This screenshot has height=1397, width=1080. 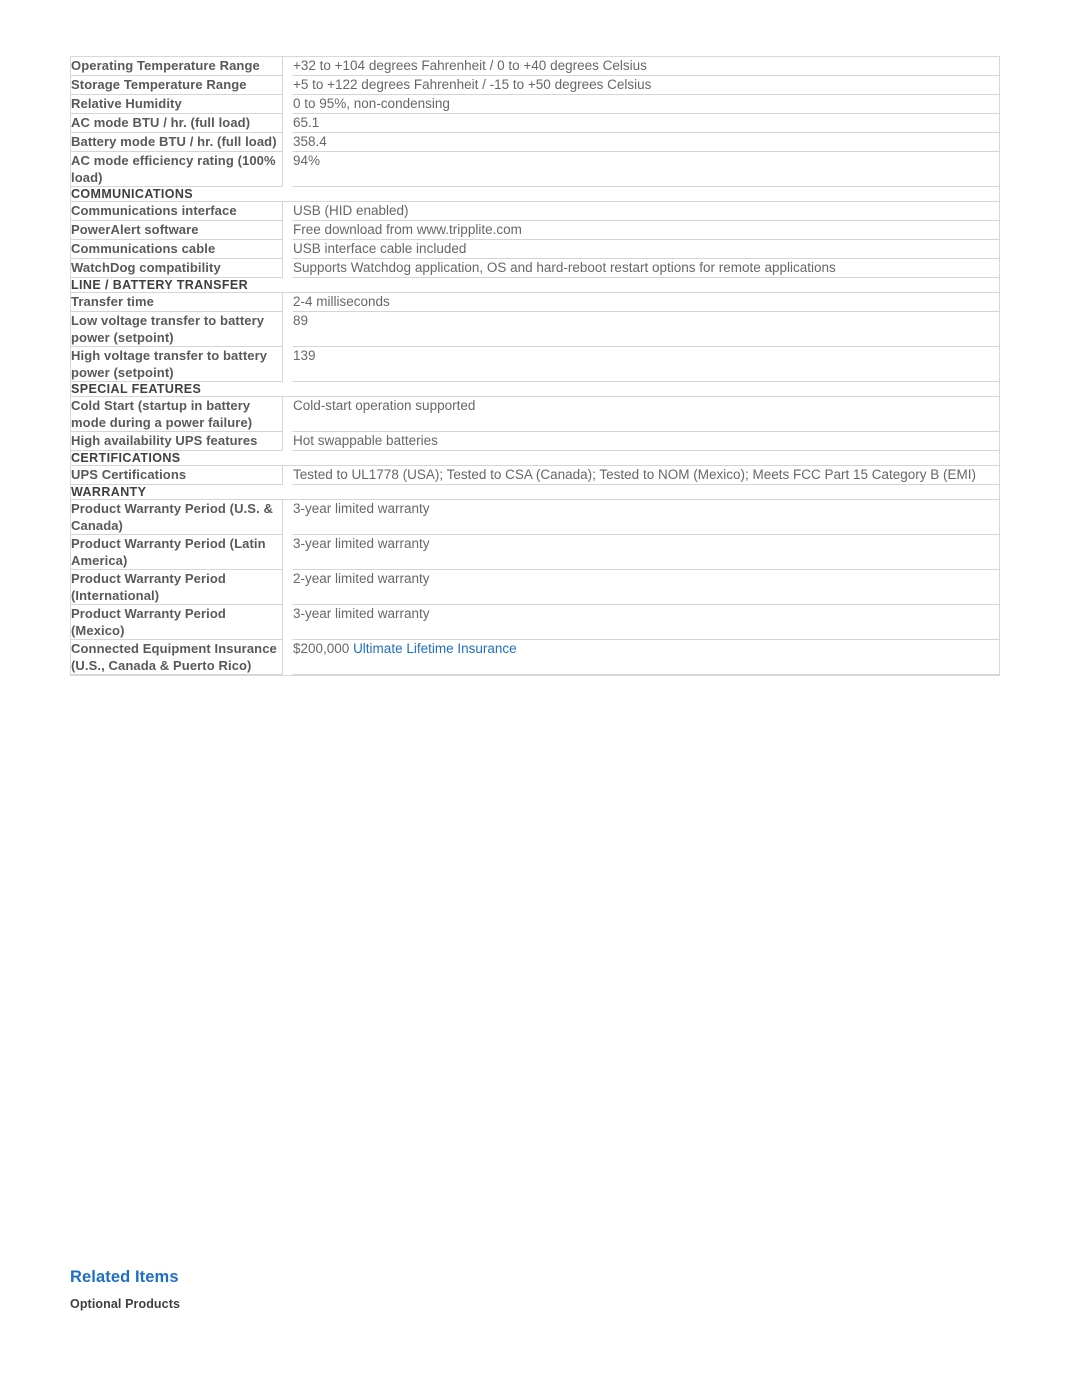 What do you see at coordinates (177, 123) in the screenshot?
I see `spec-label: AC mode BTU / hr. (full load)` at bounding box center [177, 123].